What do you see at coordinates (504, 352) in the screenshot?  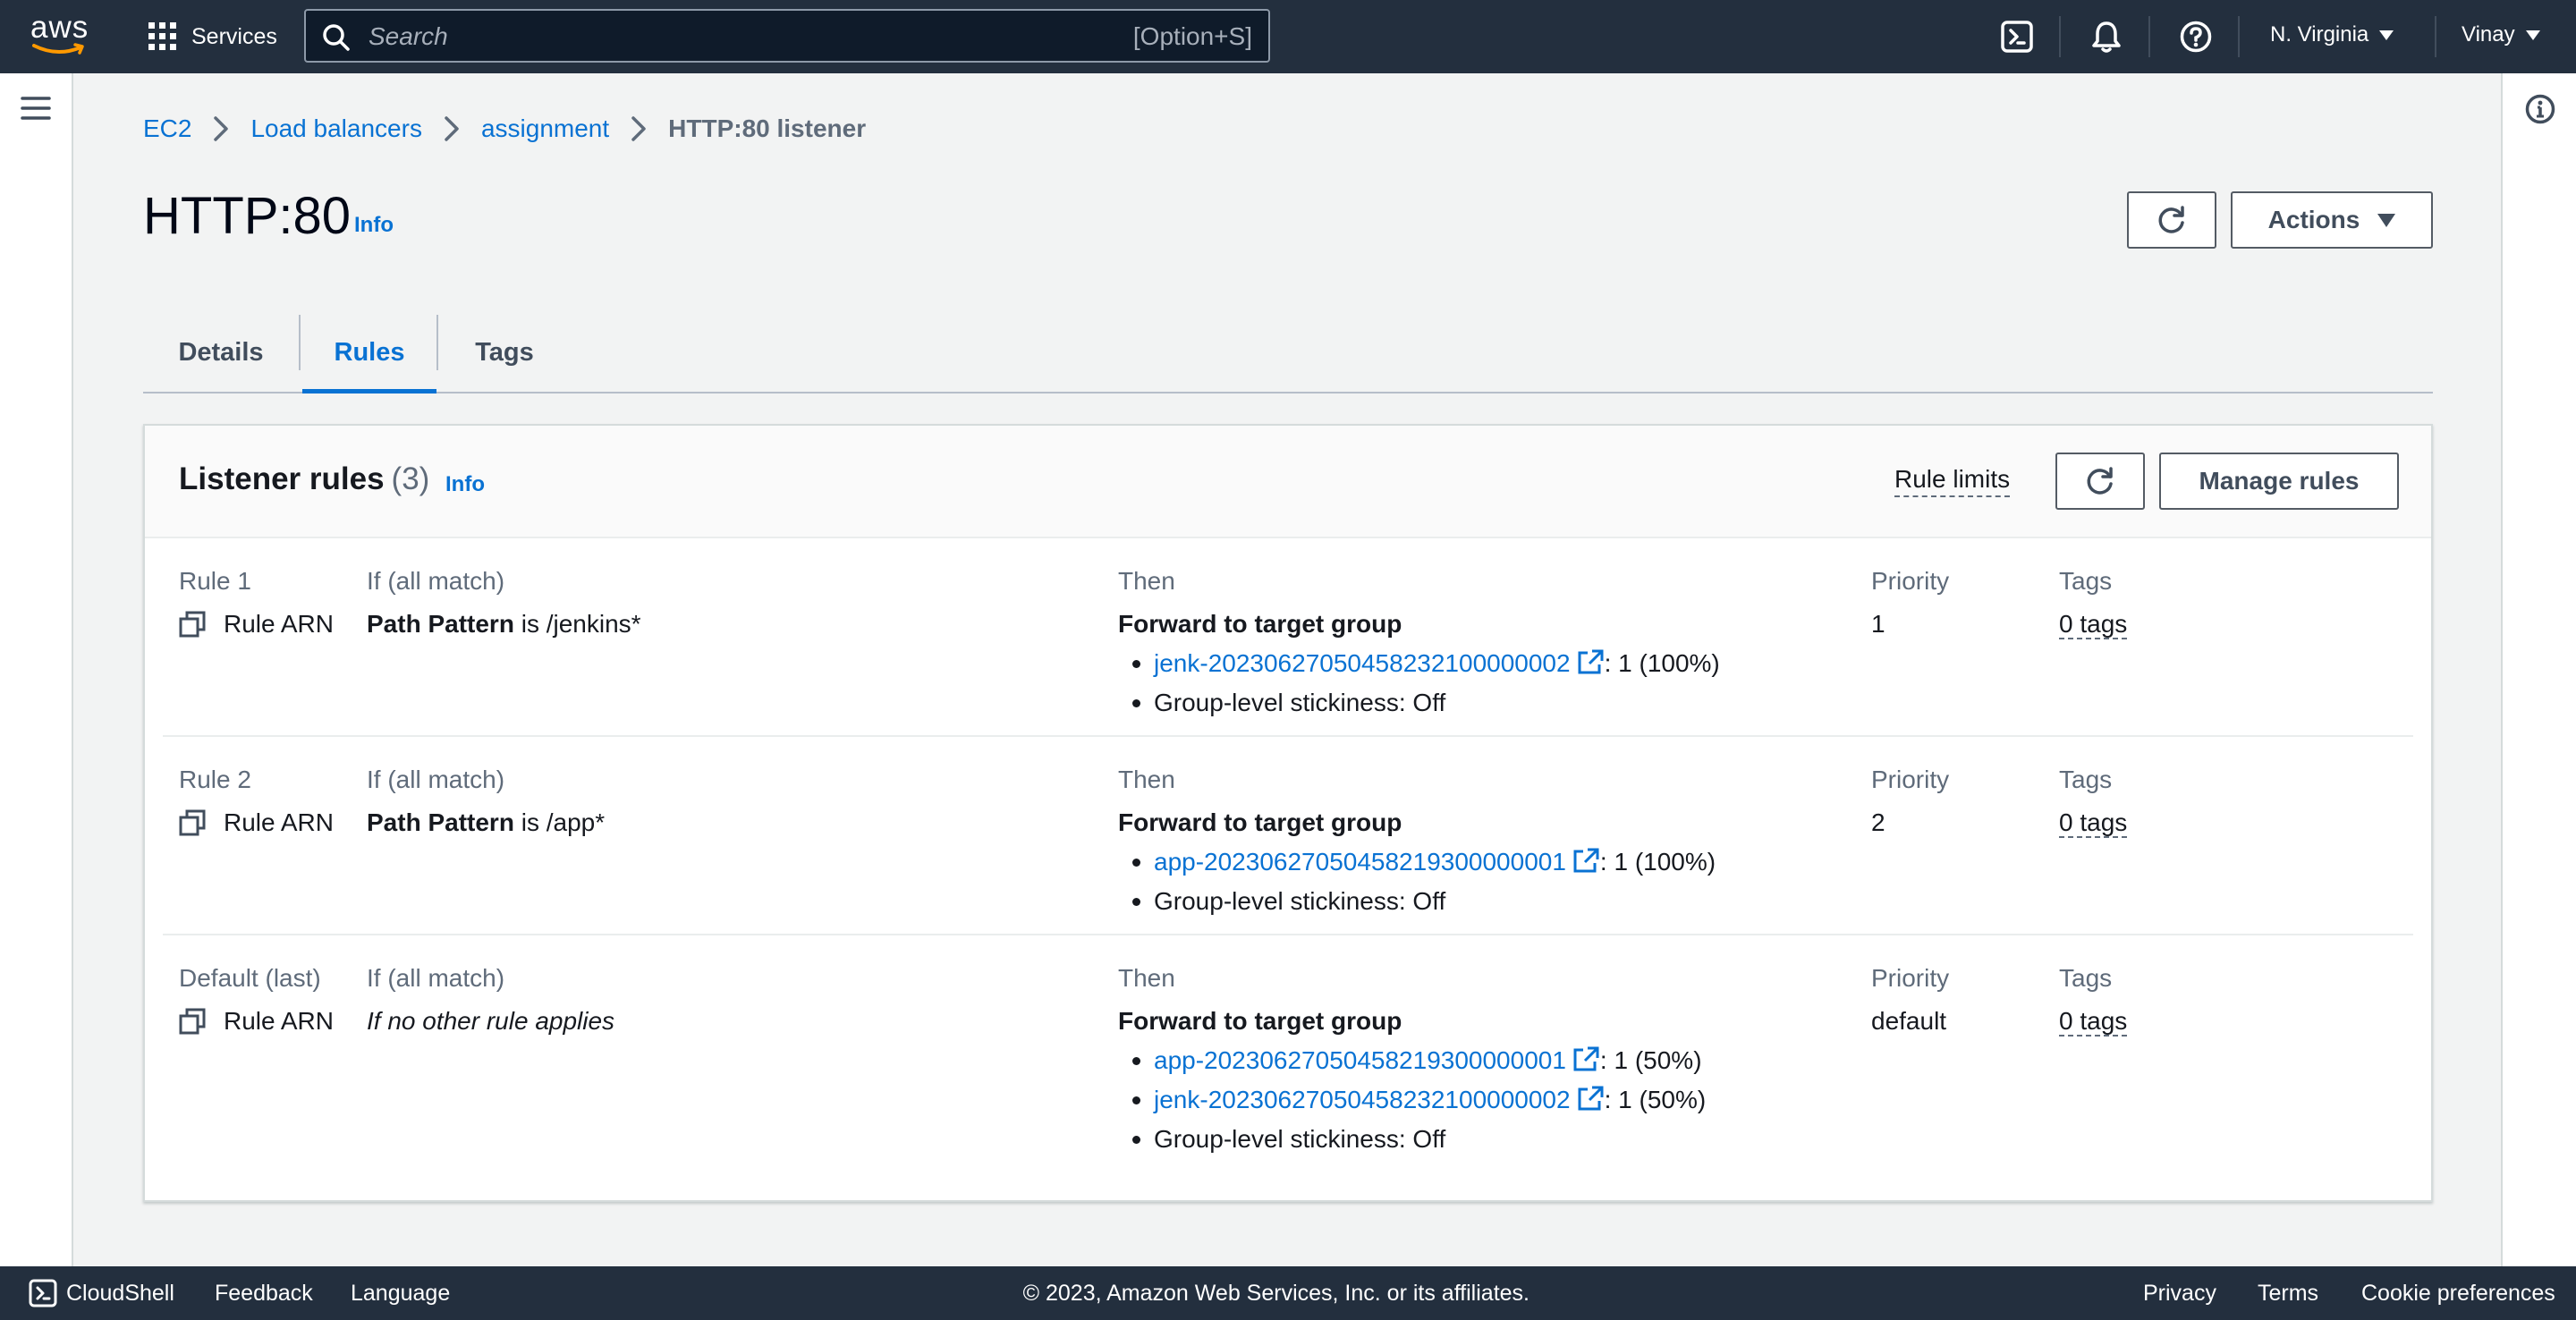 I see `tab-tags: Tags` at bounding box center [504, 352].